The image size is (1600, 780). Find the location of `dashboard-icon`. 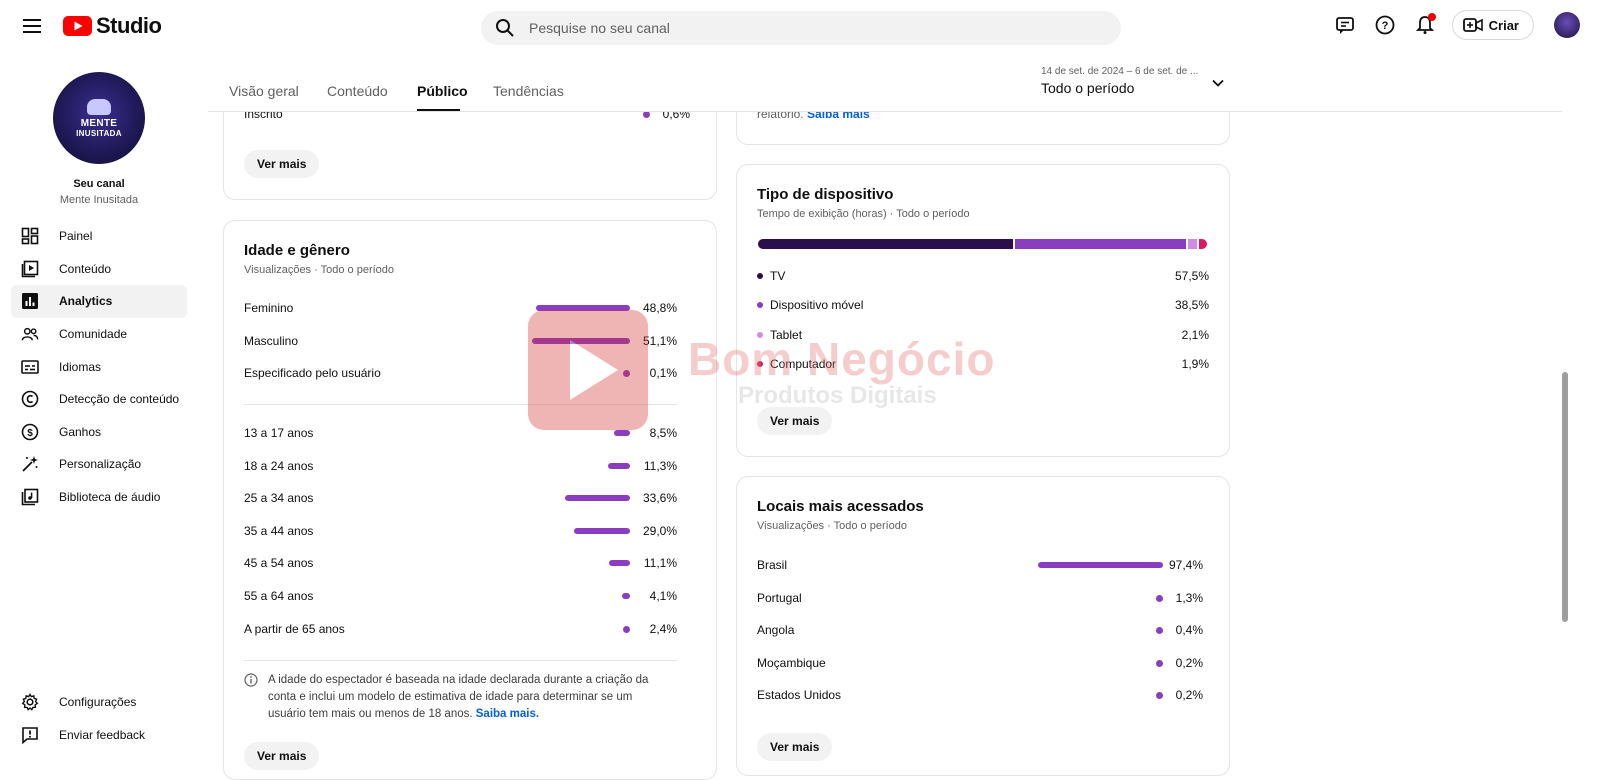

dashboard-icon is located at coordinates (30, 236).